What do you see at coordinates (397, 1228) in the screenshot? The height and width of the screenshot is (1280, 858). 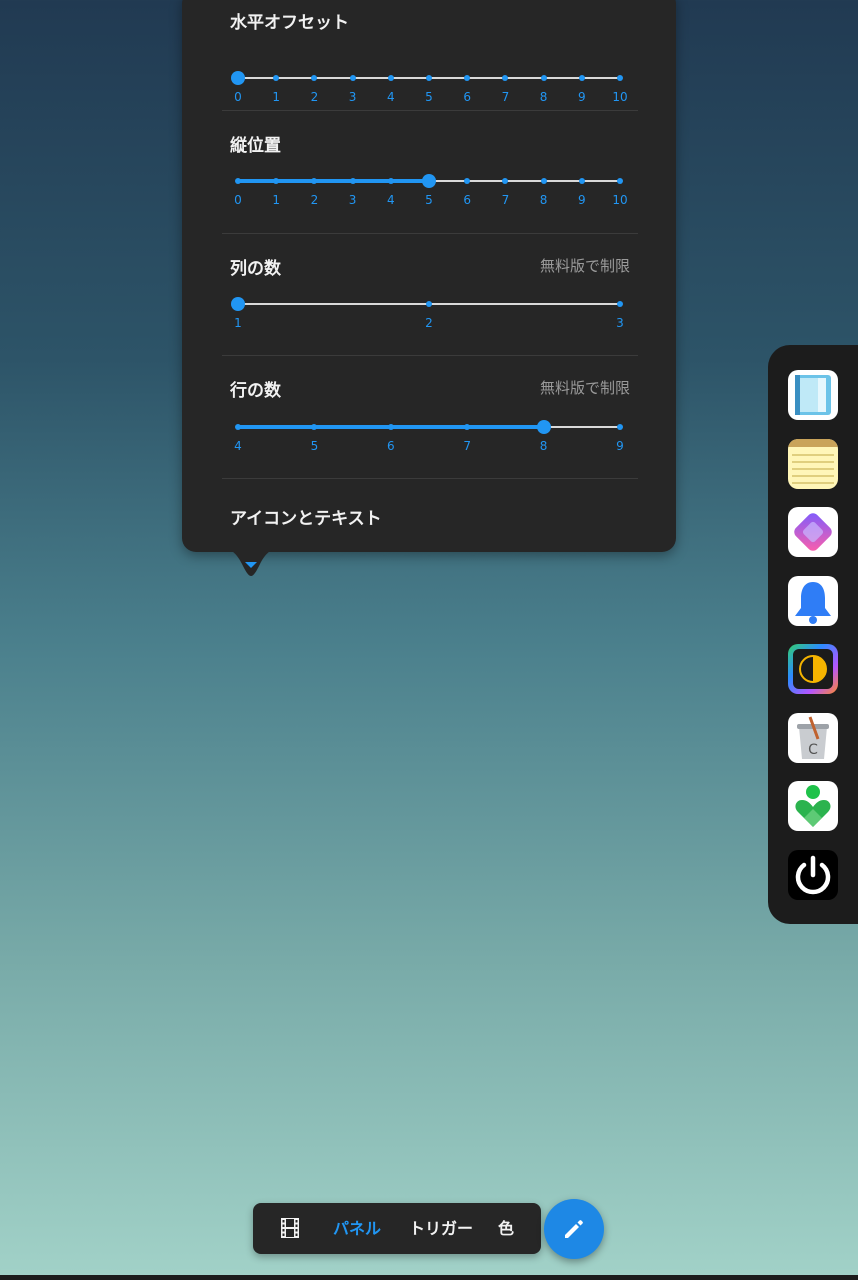 I see `bottom-toolbar: パネル トリガー 色` at bounding box center [397, 1228].